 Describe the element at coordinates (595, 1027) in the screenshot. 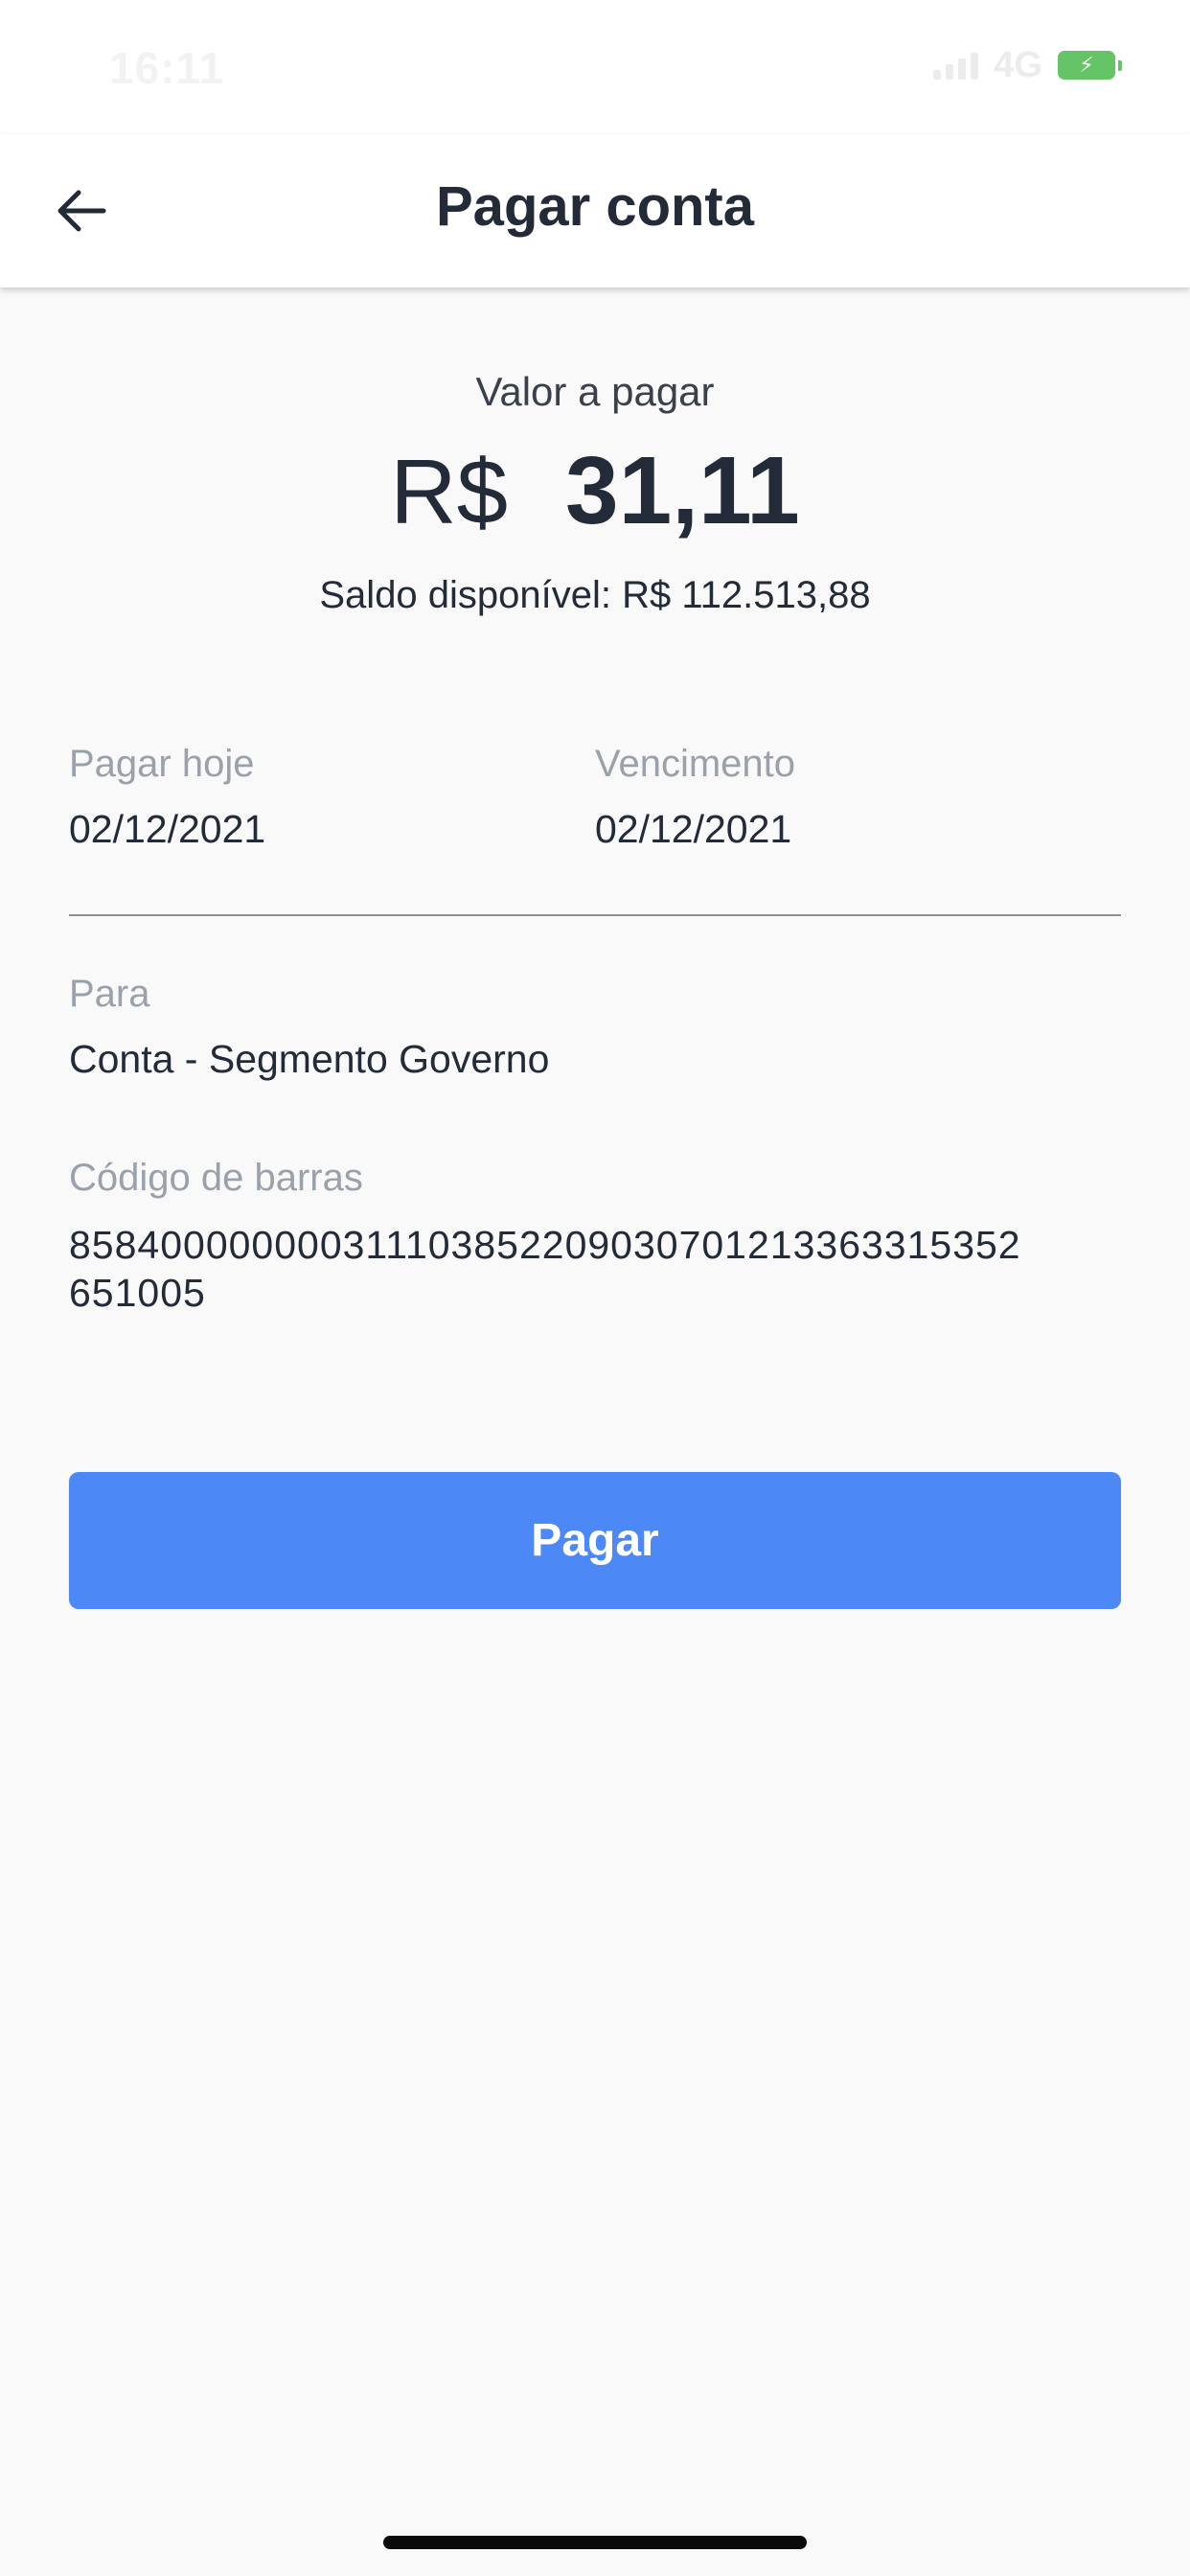

I see `recipient-field: Para Conta - Segmento Governo` at that location.